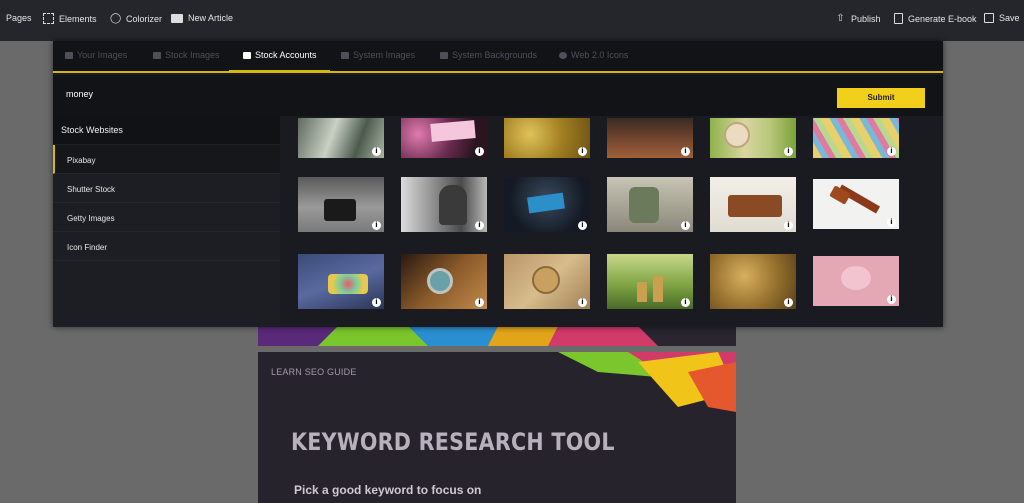  Describe the element at coordinates (166, 217) in the screenshot. I see `sidebar-item-getty-images: Getty Images` at that location.